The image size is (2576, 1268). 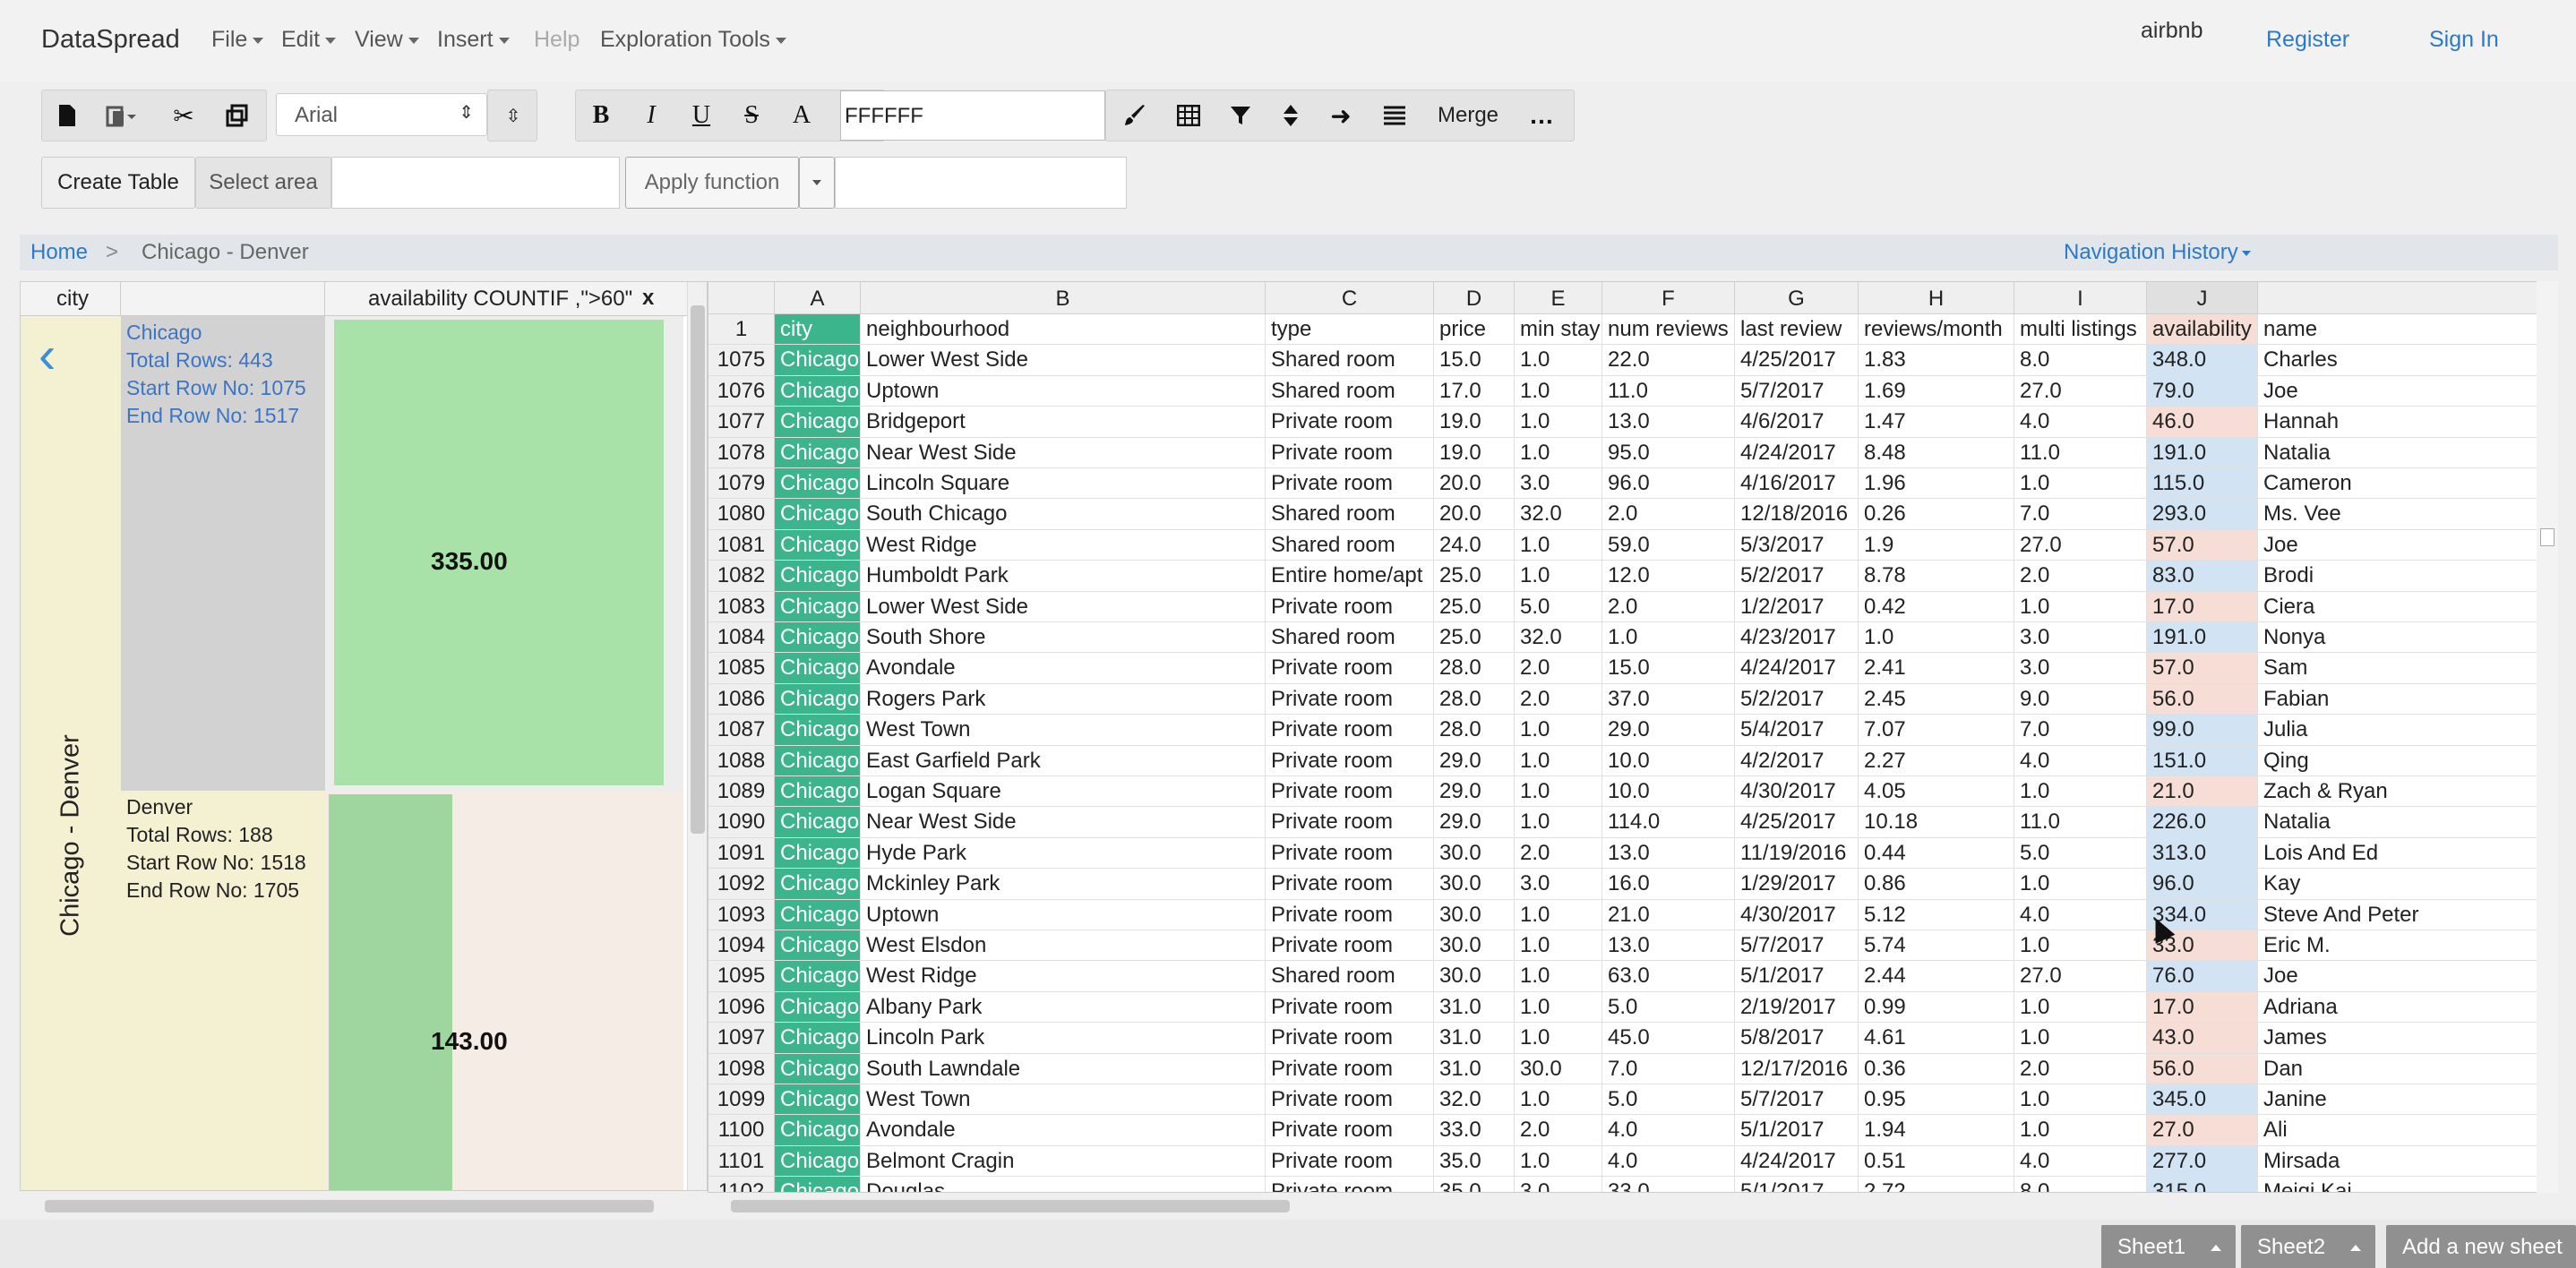 What do you see at coordinates (1558, 484) in the screenshot?
I see `data-cell: 3.0` at bounding box center [1558, 484].